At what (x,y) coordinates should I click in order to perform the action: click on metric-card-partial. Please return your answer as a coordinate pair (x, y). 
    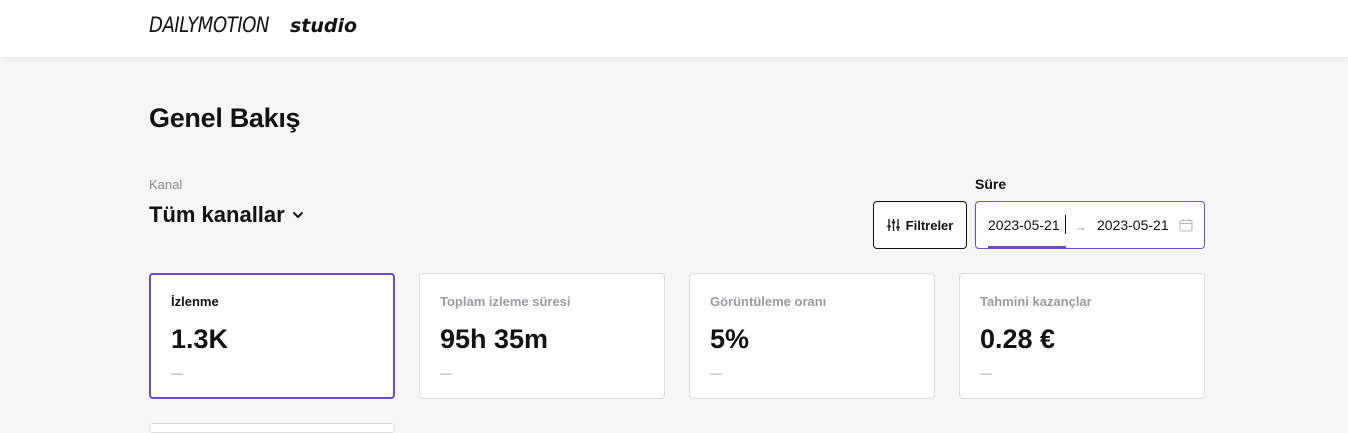
    Looking at the image, I should click on (272, 428).